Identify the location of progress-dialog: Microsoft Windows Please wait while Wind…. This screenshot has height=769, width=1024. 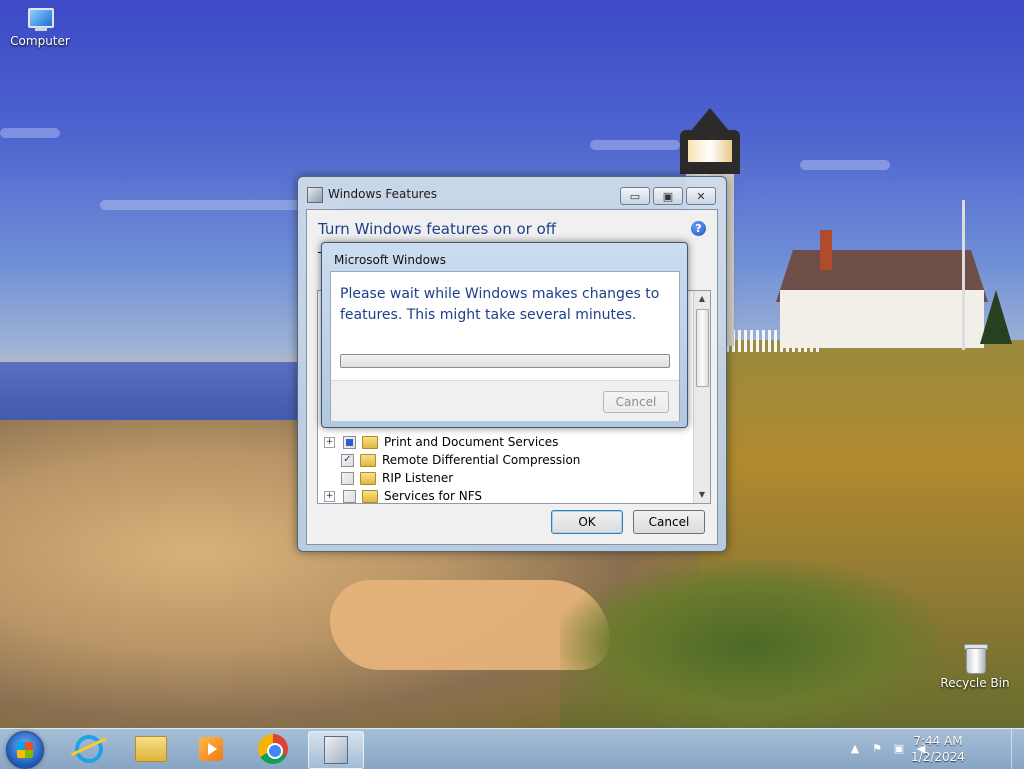
(504, 335).